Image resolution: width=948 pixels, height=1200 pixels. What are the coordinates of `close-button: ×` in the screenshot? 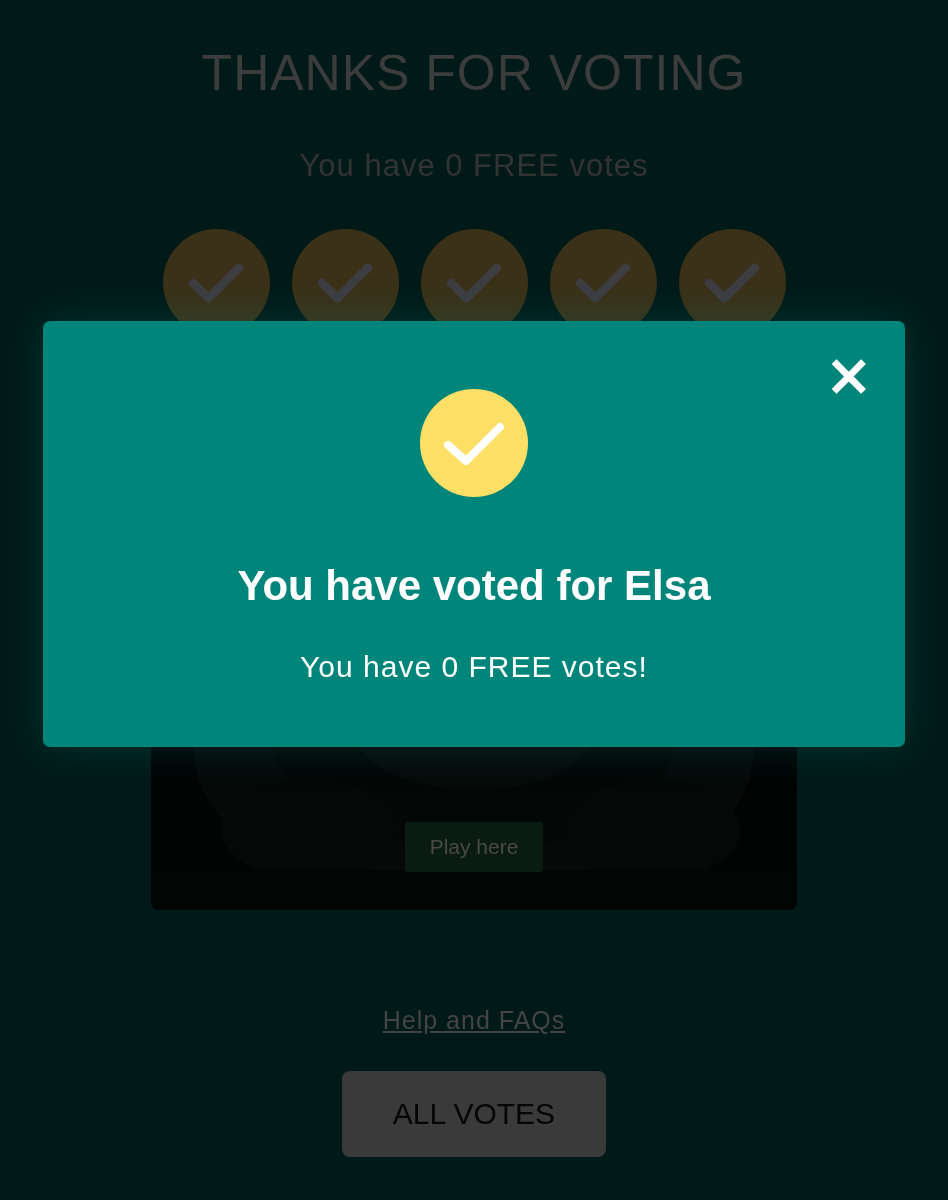 It's located at (848, 375).